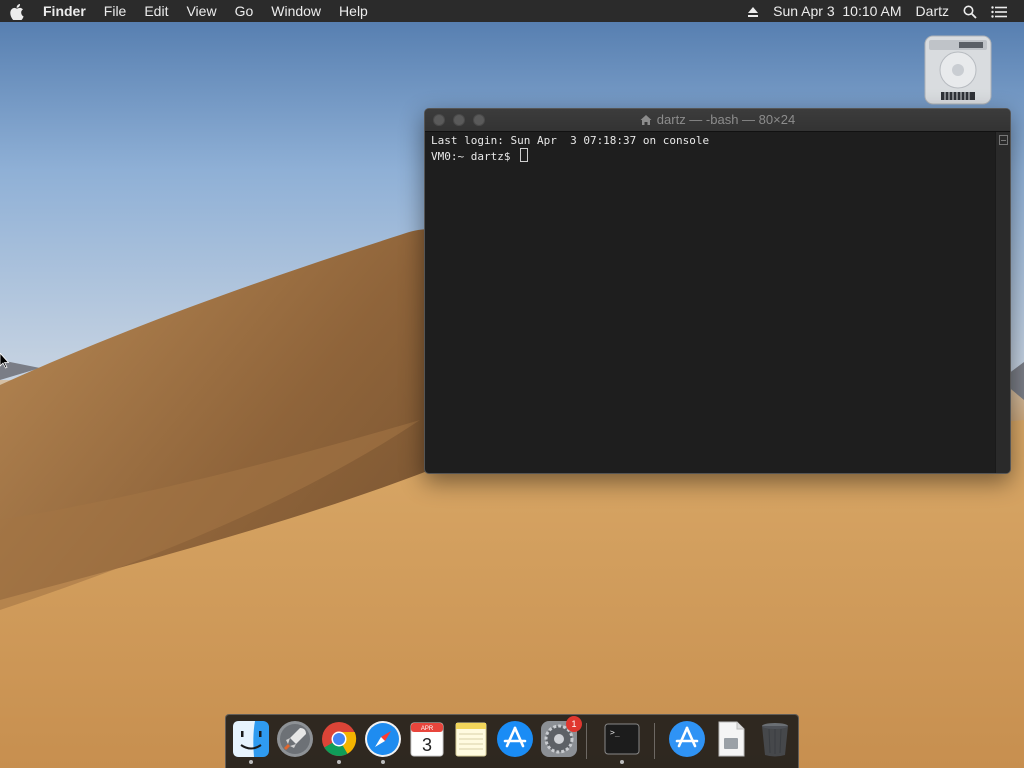 The image size is (1024, 768). What do you see at coordinates (353, 11) in the screenshot?
I see `menu-help: Help` at bounding box center [353, 11].